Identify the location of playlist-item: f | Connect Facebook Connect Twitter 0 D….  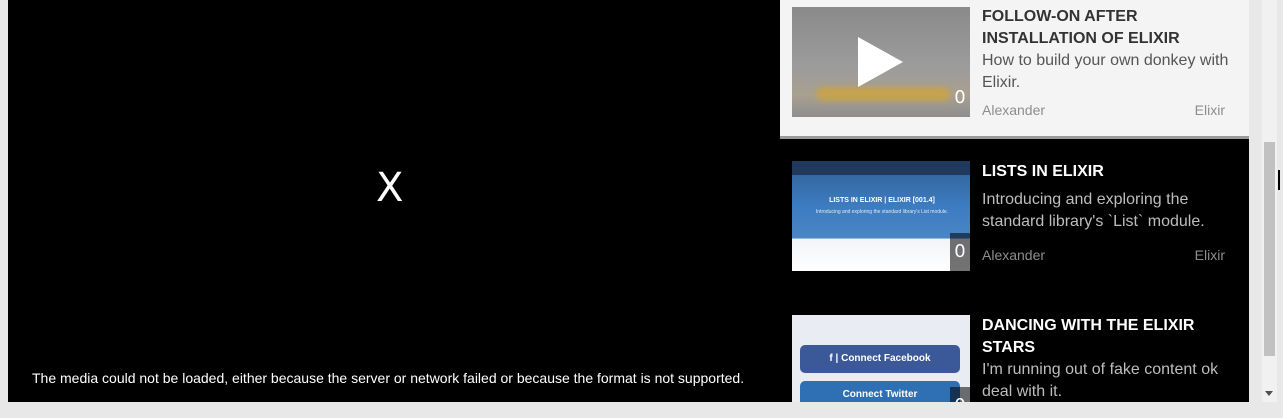
(1014, 358).